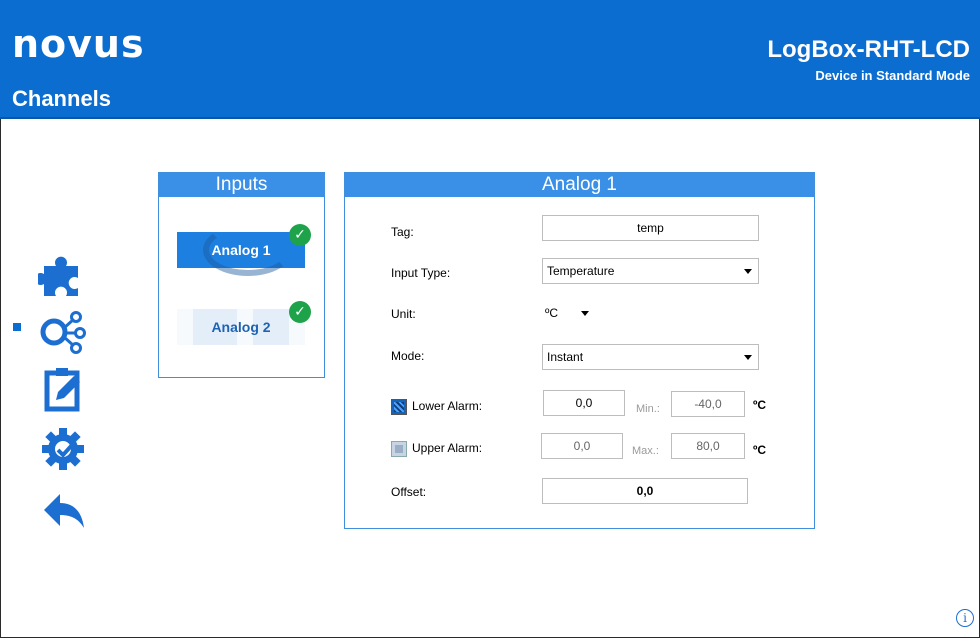 The width and height of the screenshot is (980, 638). I want to click on input-type-select: Temperature, so click(650, 271).